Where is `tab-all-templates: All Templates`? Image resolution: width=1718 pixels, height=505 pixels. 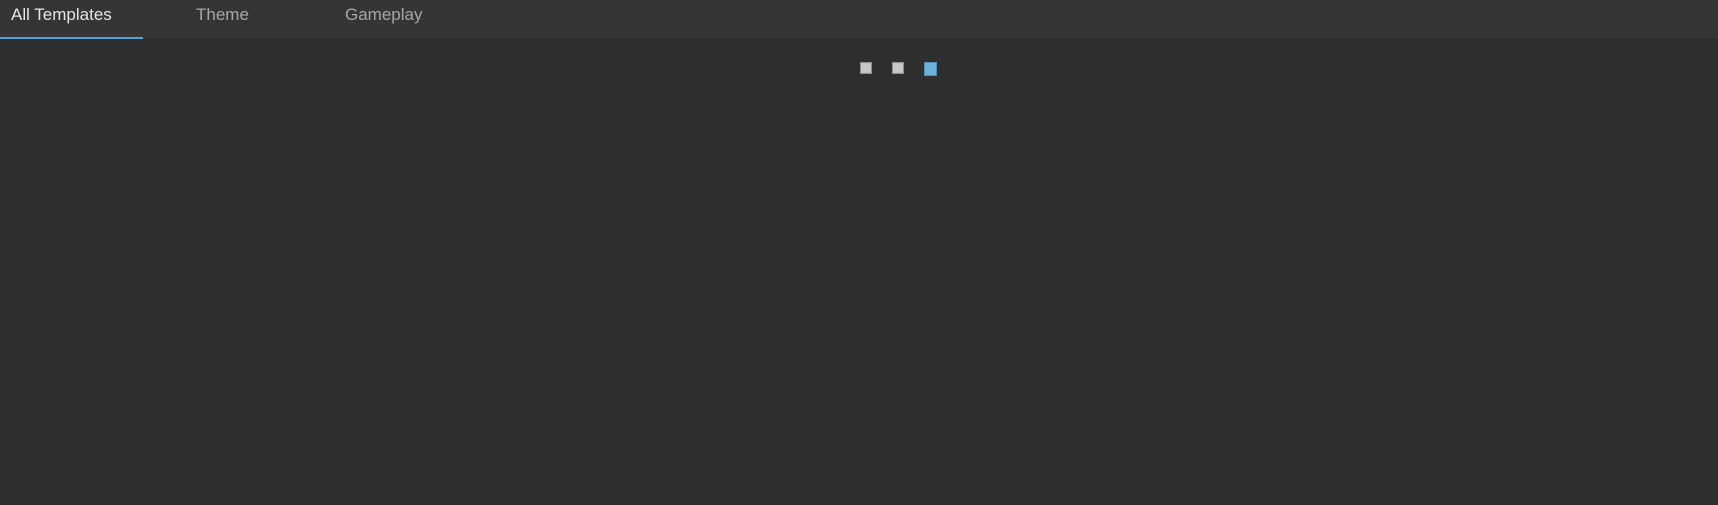 tab-all-templates: All Templates is located at coordinates (71, 19).